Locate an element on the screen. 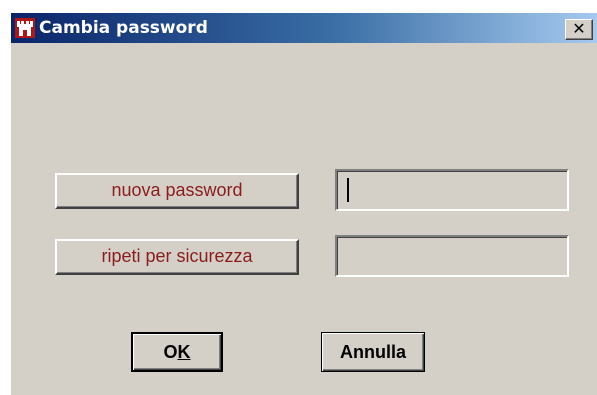 The width and height of the screenshot is (597, 395). confirm-password-input is located at coordinates (451, 255).